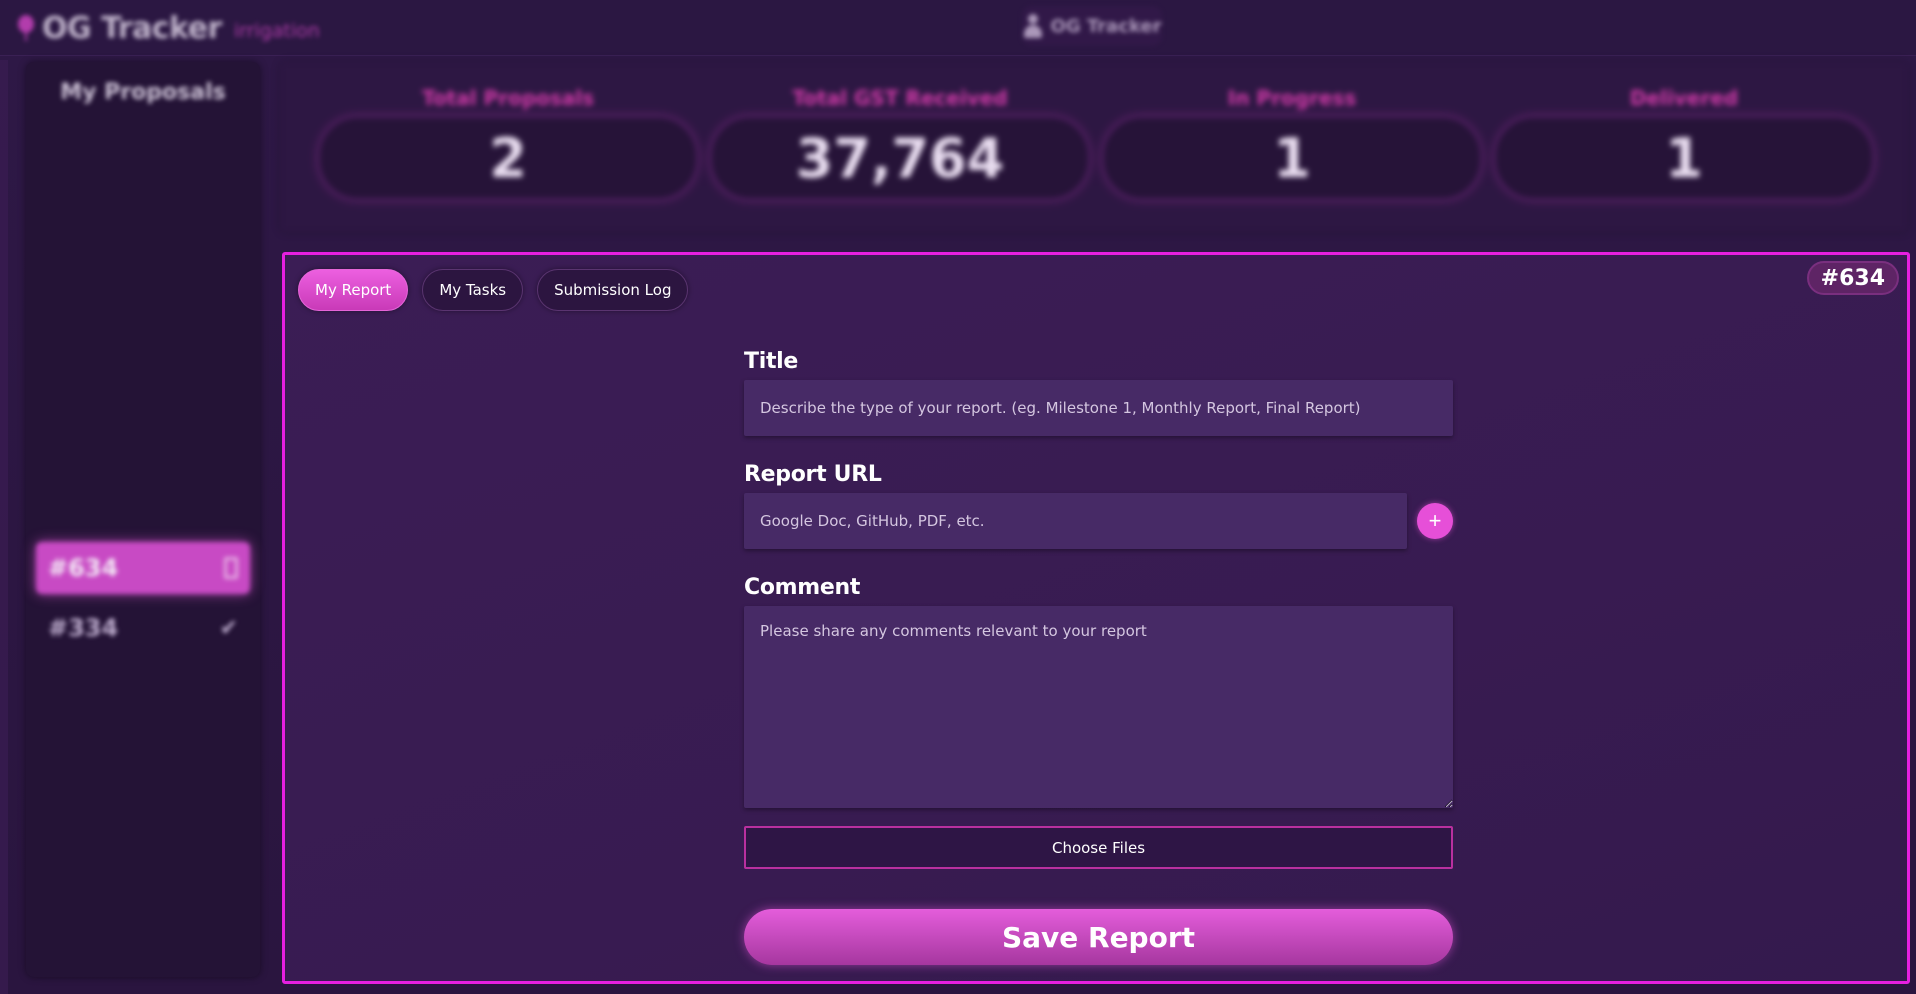  I want to click on brand: OG Tracker irrigation, so click(167, 28).